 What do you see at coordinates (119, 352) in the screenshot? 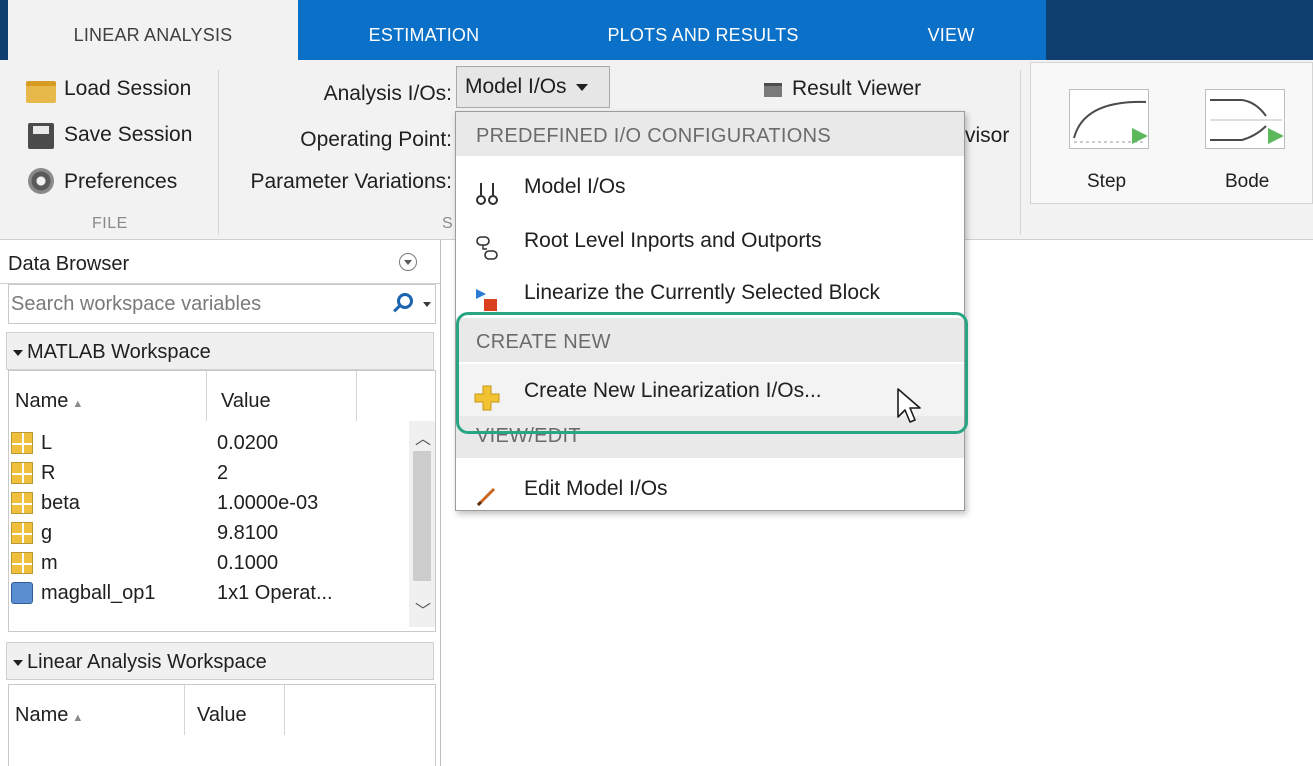
I see `matlab-workspace-title: MATLAB Workspace` at bounding box center [119, 352].